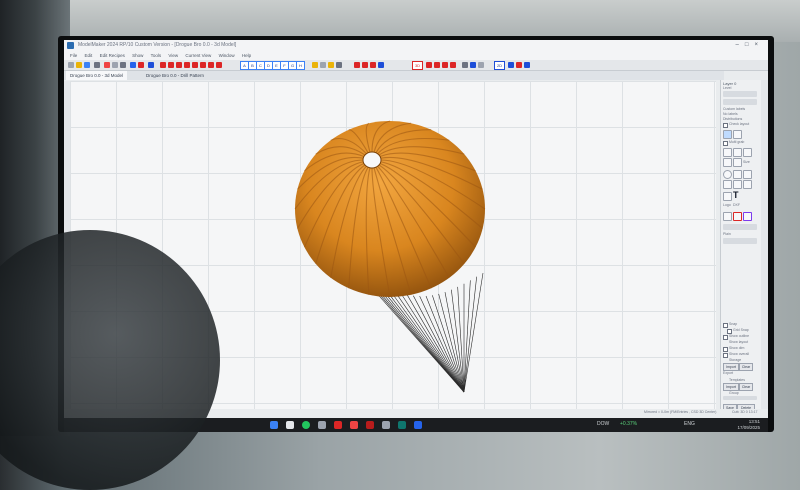  I want to click on paste-icon, so click(123, 65).